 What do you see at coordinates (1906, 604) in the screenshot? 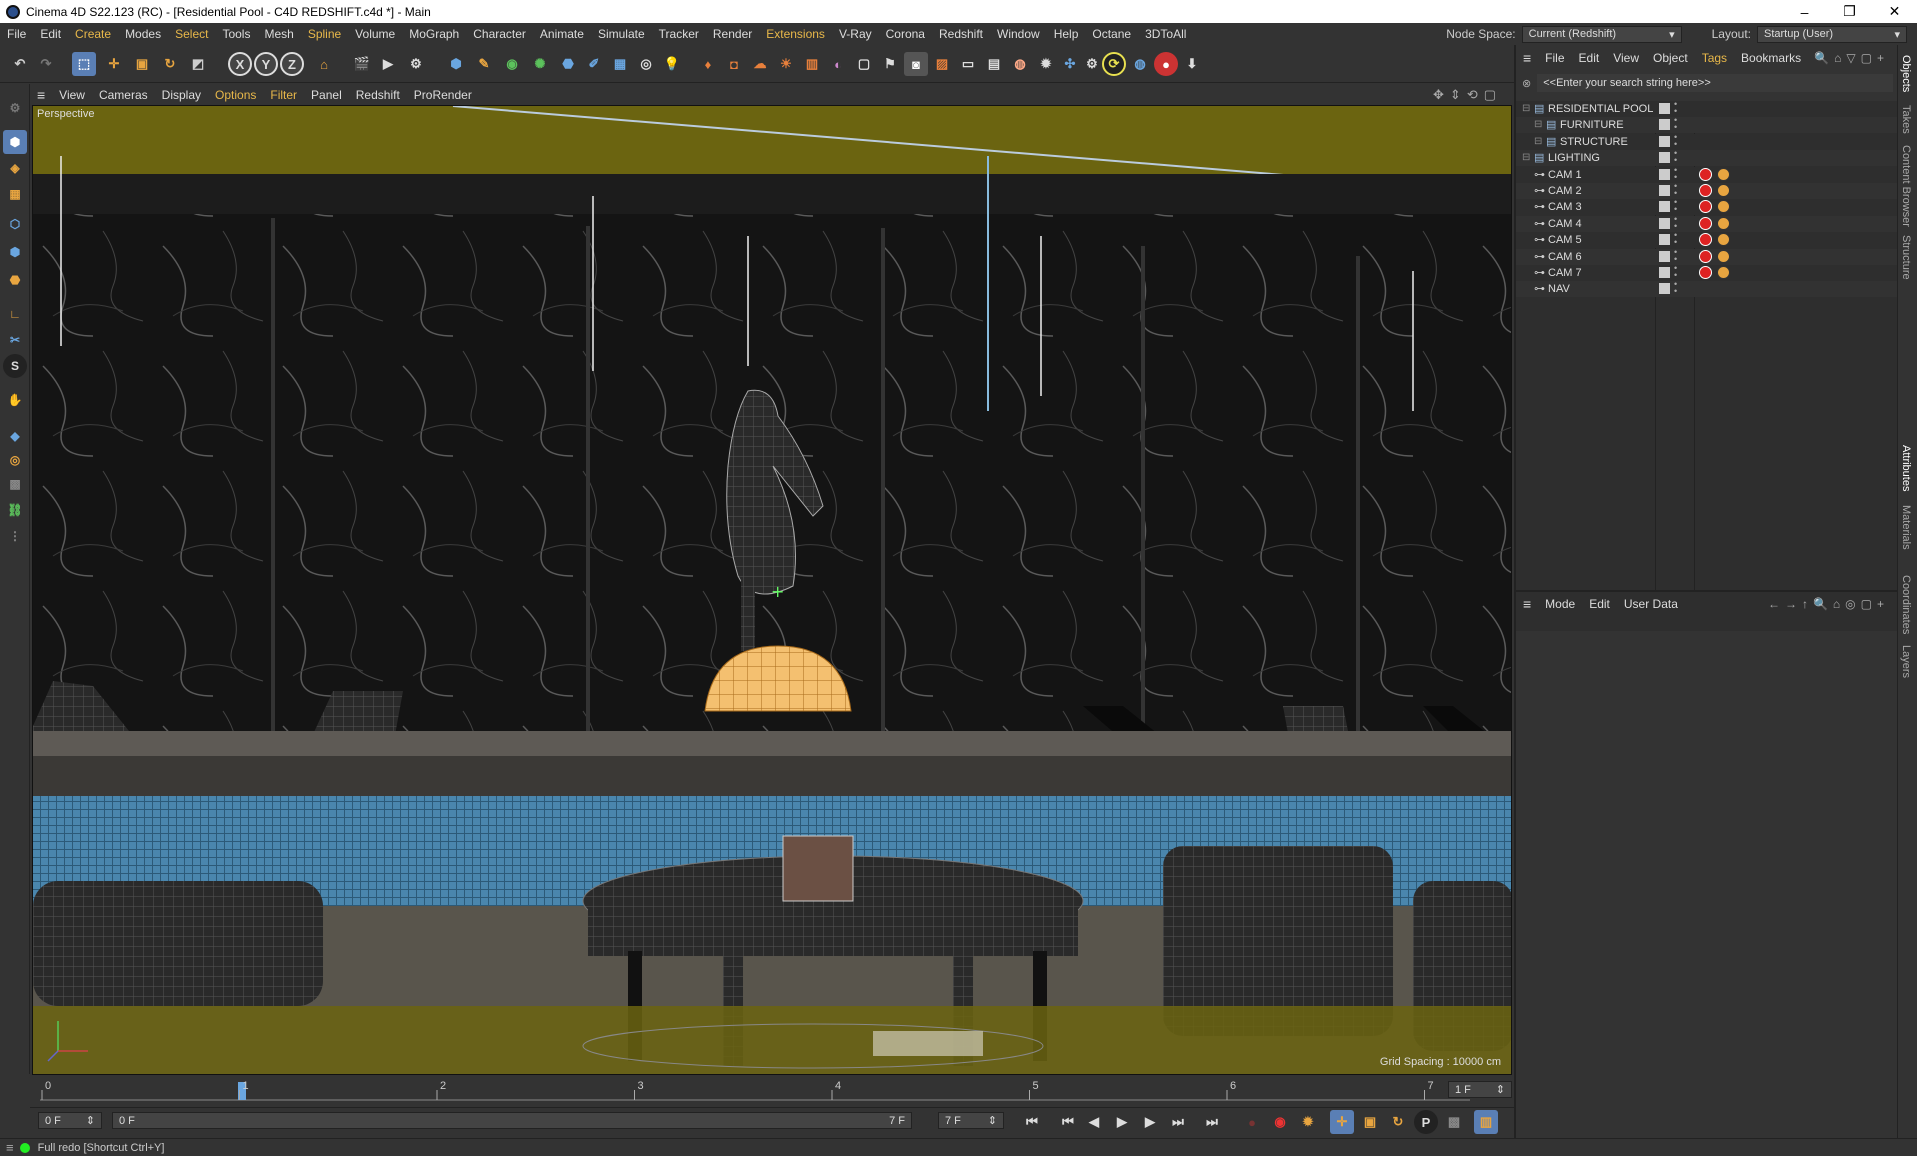
I see `side-tab-coordinates: Coordinates` at bounding box center [1906, 604].